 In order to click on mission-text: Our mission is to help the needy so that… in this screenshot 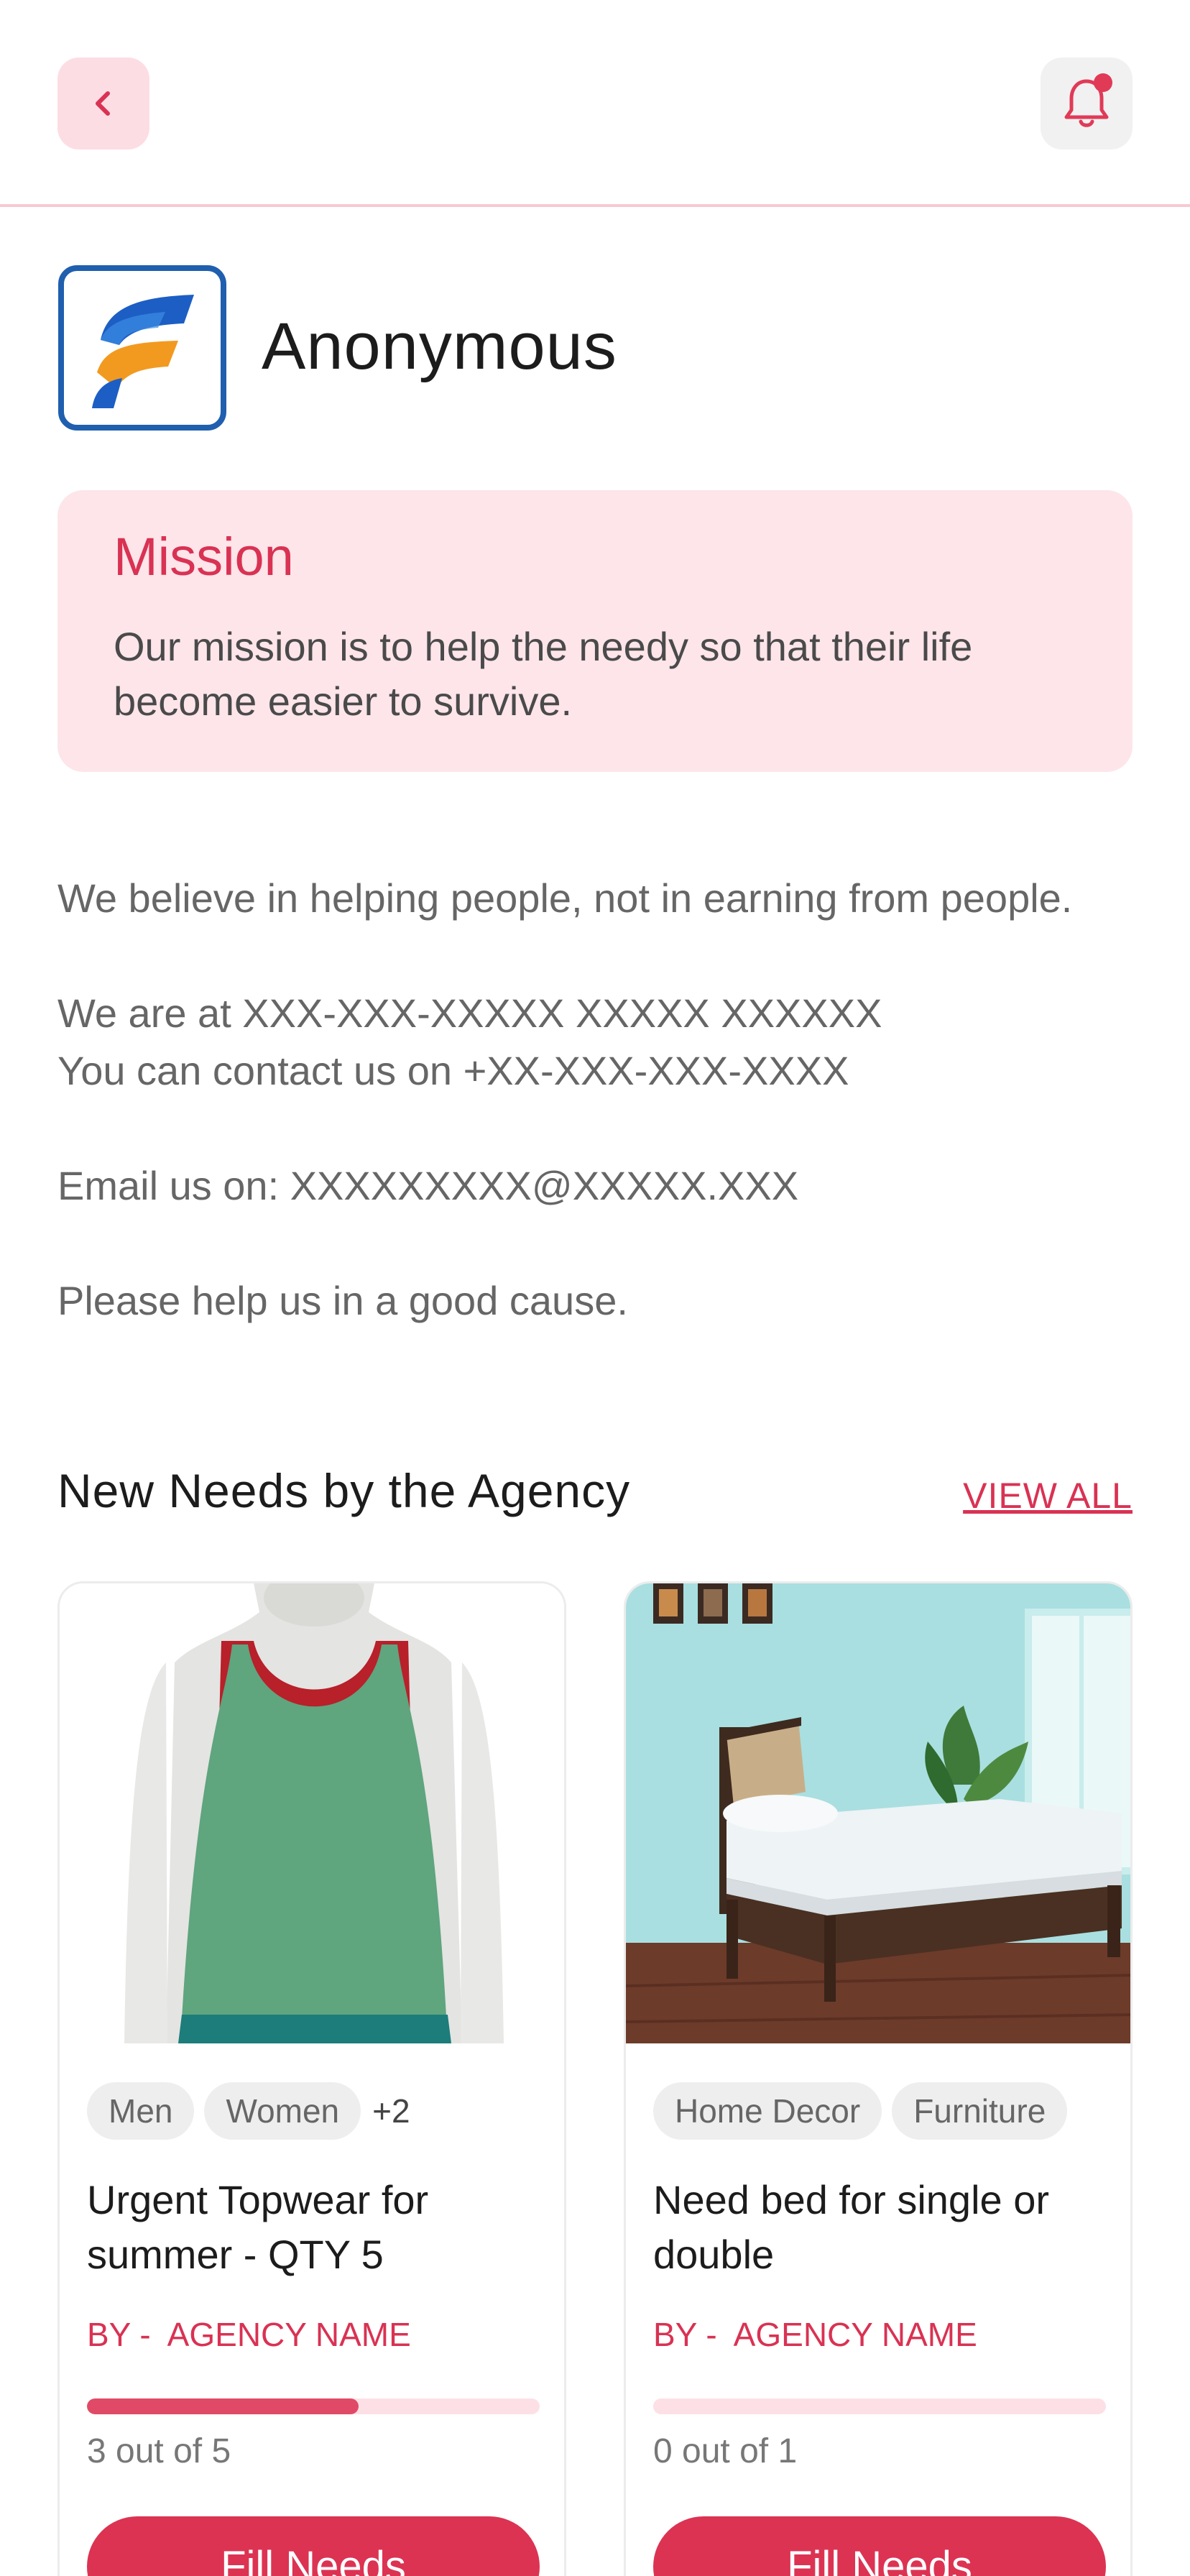, I will do `click(543, 674)`.